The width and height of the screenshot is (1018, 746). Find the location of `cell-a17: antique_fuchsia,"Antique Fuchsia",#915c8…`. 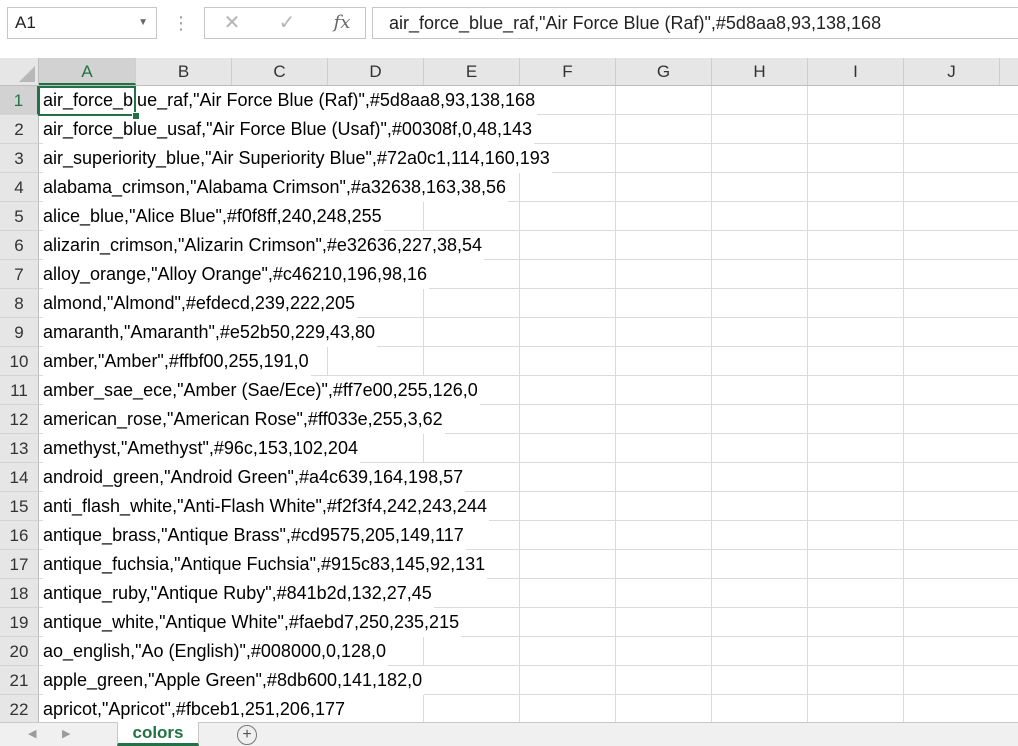

cell-a17: antique_fuchsia,"Antique Fuchsia",#915c8… is located at coordinates (265, 564).